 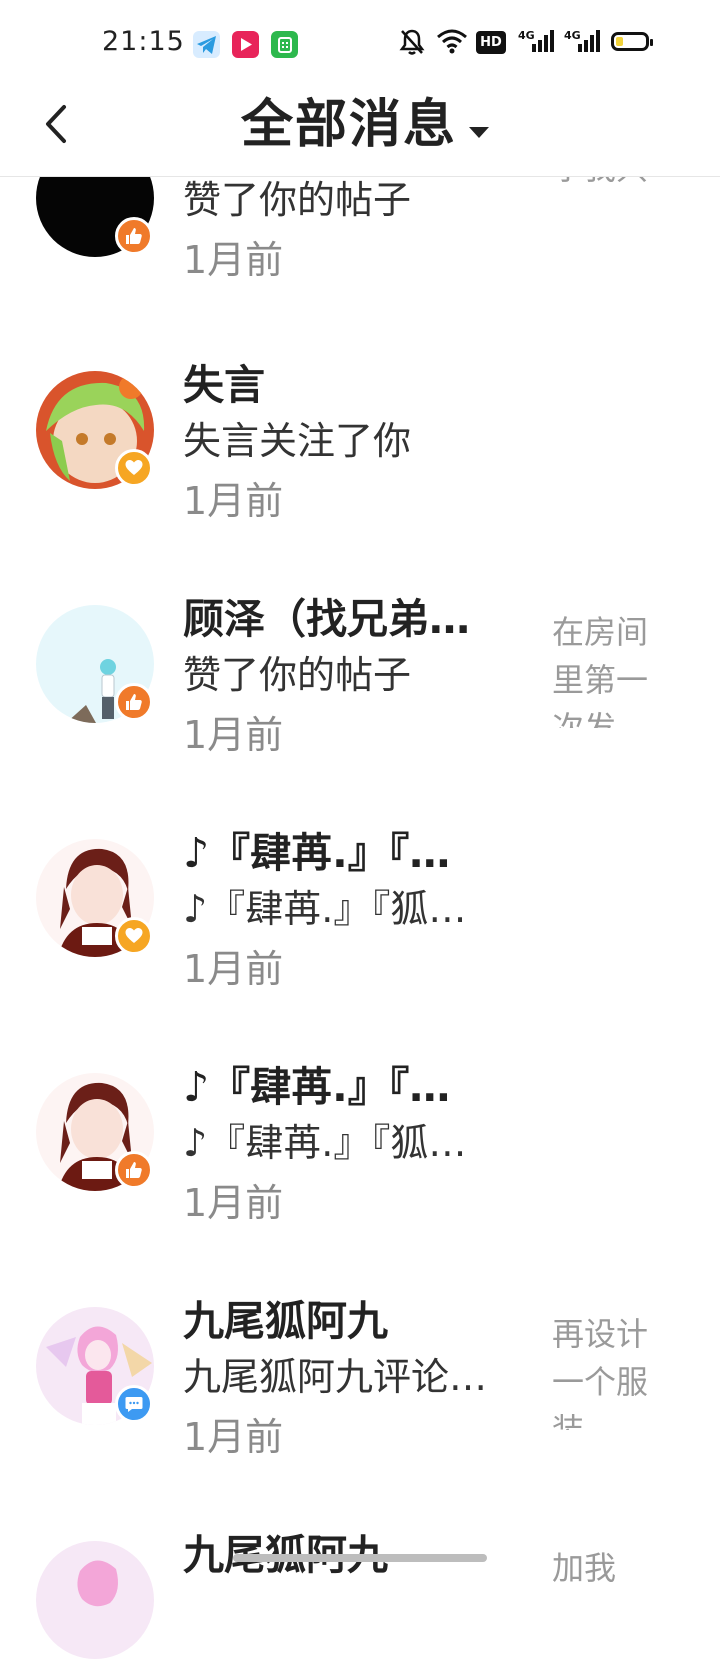 I want to click on battery-level, so click(x=619, y=41).